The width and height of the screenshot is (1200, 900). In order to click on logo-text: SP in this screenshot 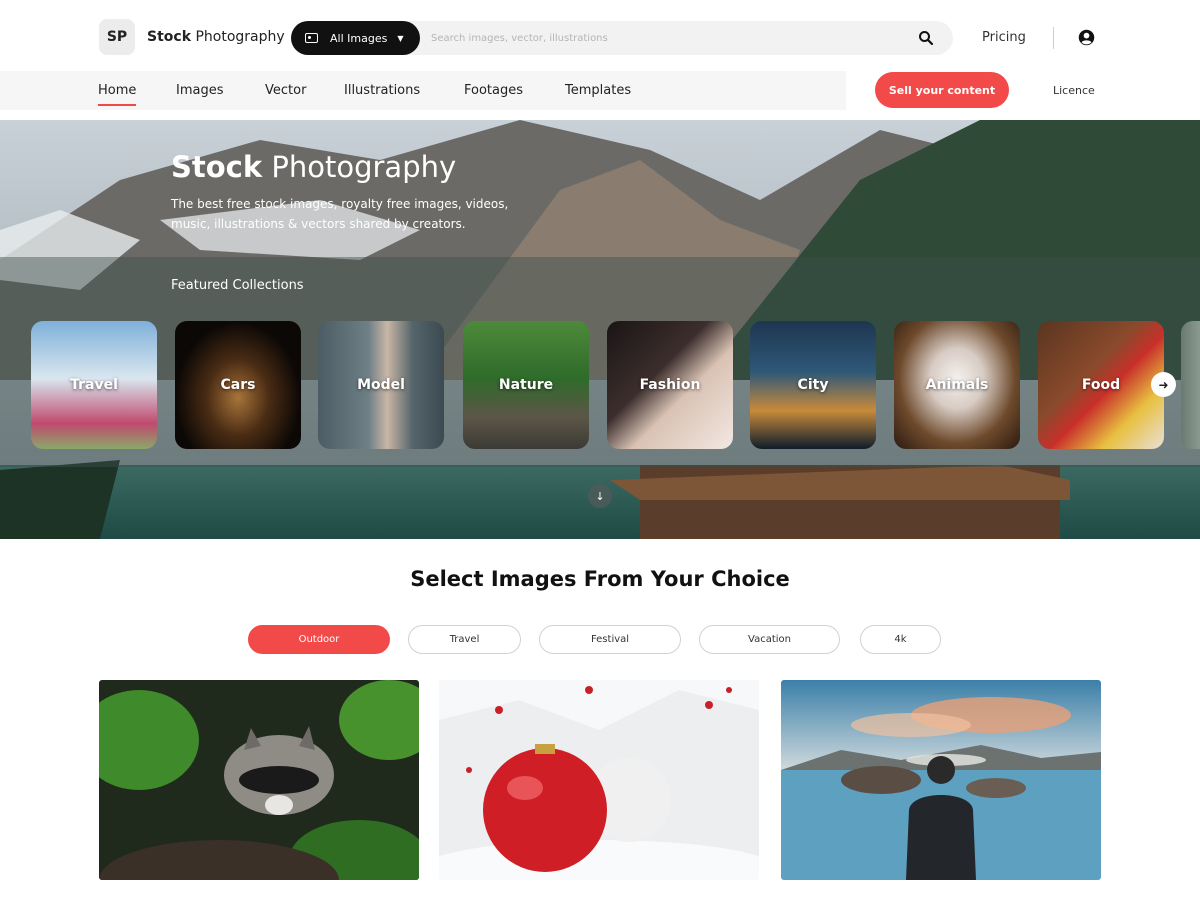, I will do `click(117, 37)`.